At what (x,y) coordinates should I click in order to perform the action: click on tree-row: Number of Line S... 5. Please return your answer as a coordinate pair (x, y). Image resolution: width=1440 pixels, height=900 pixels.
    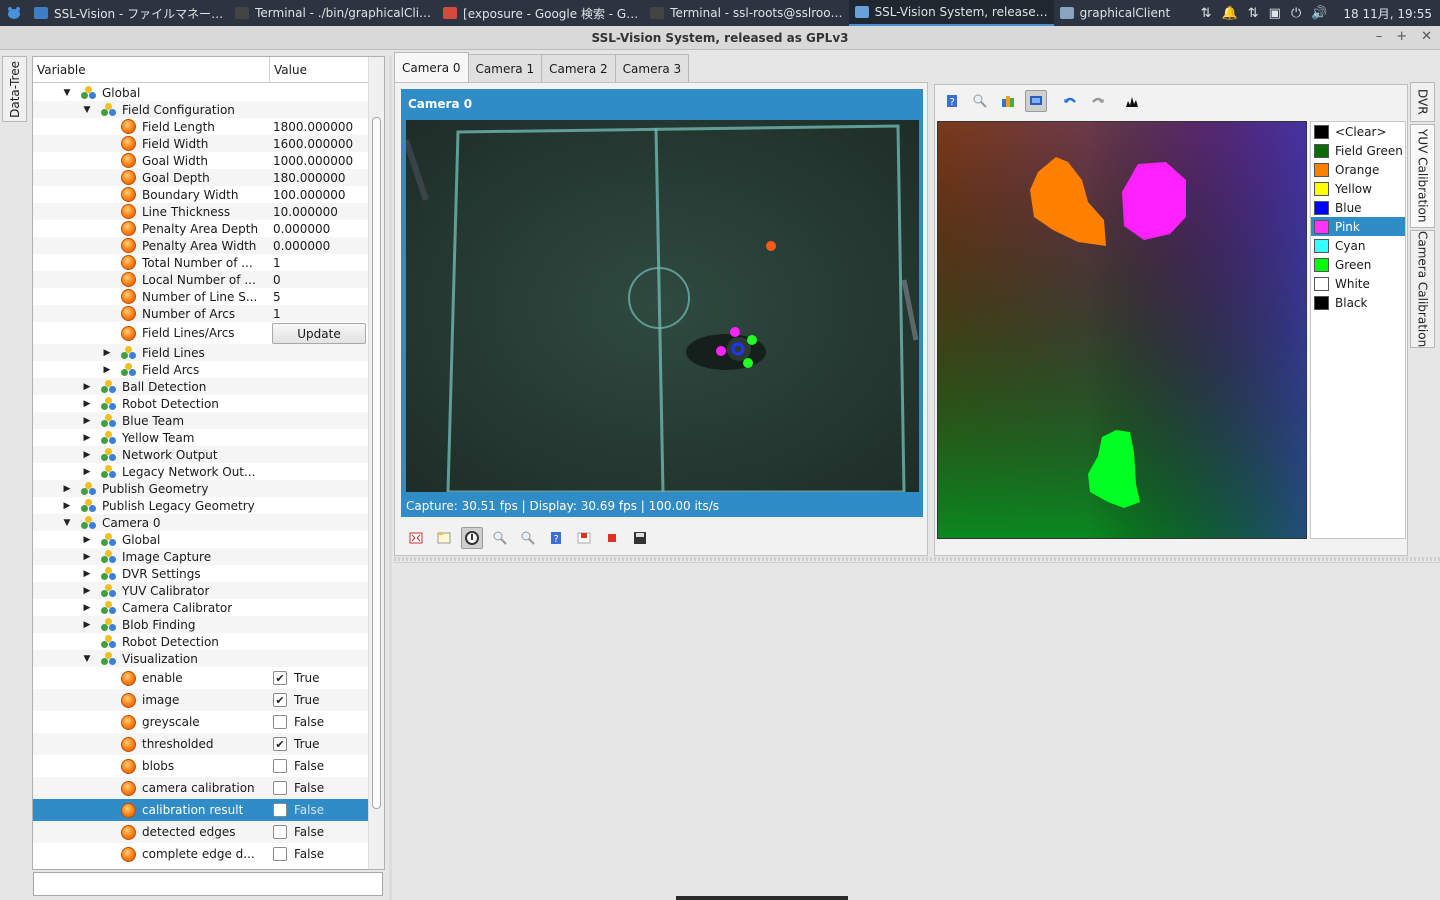
    Looking at the image, I should click on (201, 296).